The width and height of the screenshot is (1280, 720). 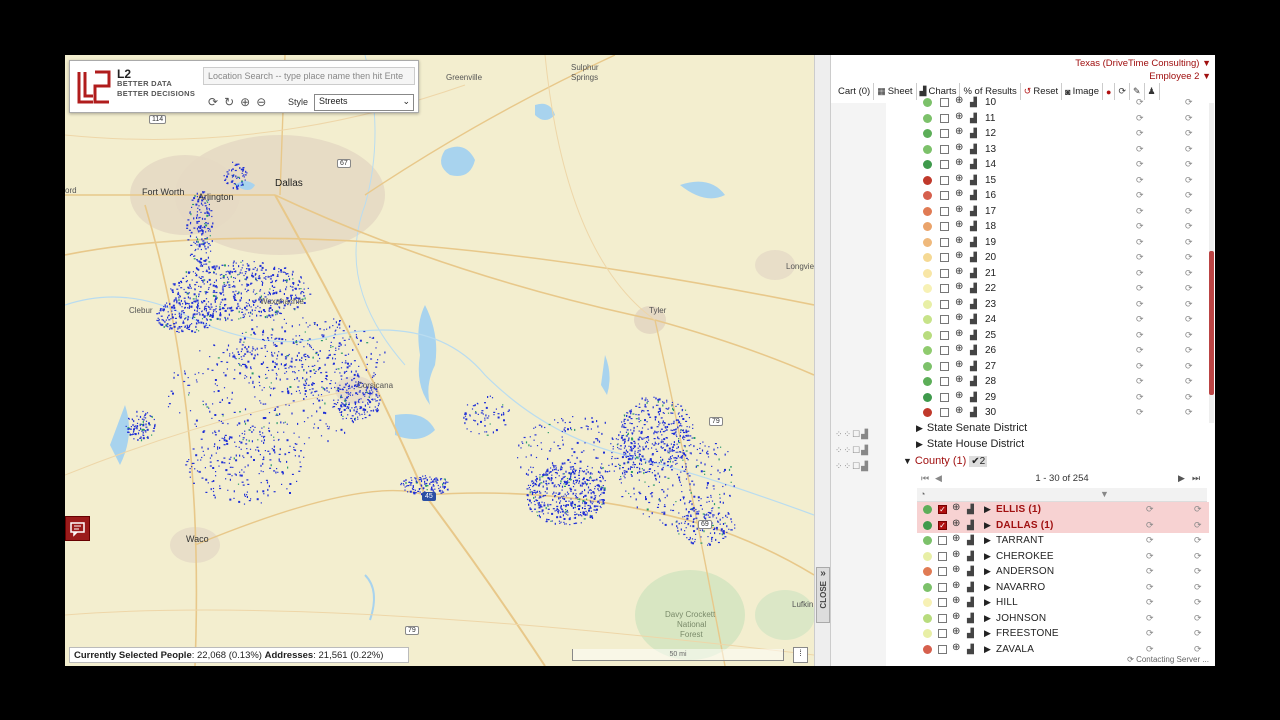 What do you see at coordinates (1063, 541) in the screenshot?
I see `county-row: ⊕ ▟ ▶ TARRANT ⟳ ⟳` at bounding box center [1063, 541].